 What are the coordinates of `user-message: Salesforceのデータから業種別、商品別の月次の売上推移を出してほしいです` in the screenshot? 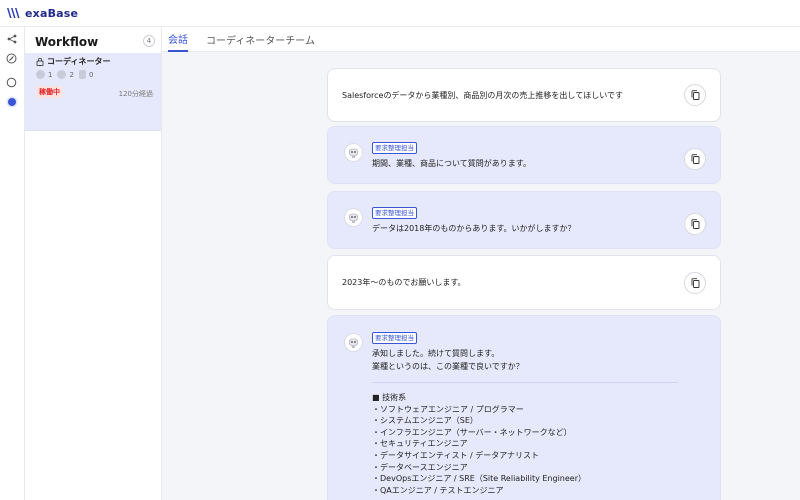 It's located at (524, 95).